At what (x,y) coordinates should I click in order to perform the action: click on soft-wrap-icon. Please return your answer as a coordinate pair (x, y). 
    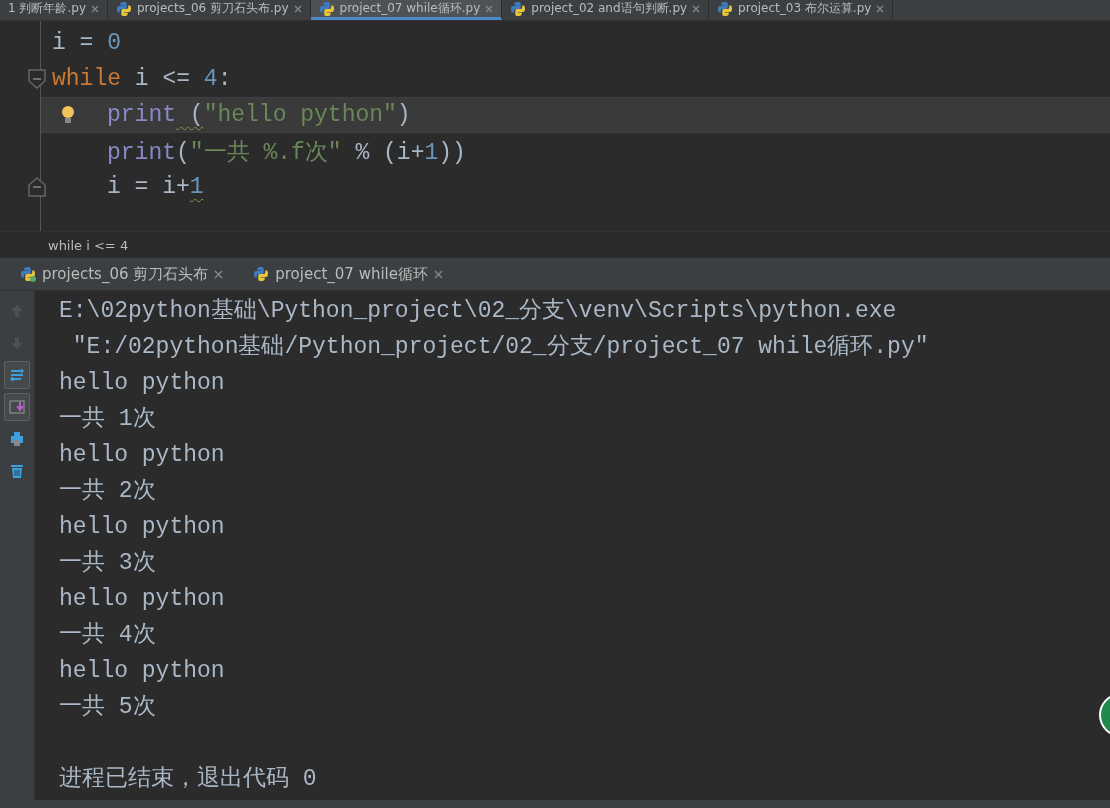
    Looking at the image, I should click on (17, 375).